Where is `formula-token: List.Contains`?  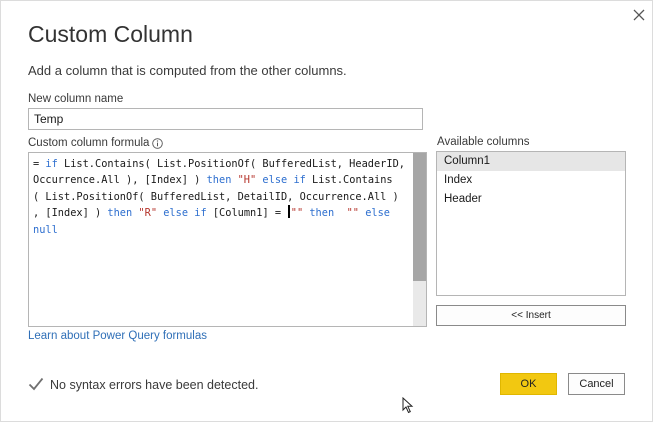
formula-token: List.Contains is located at coordinates (349, 180).